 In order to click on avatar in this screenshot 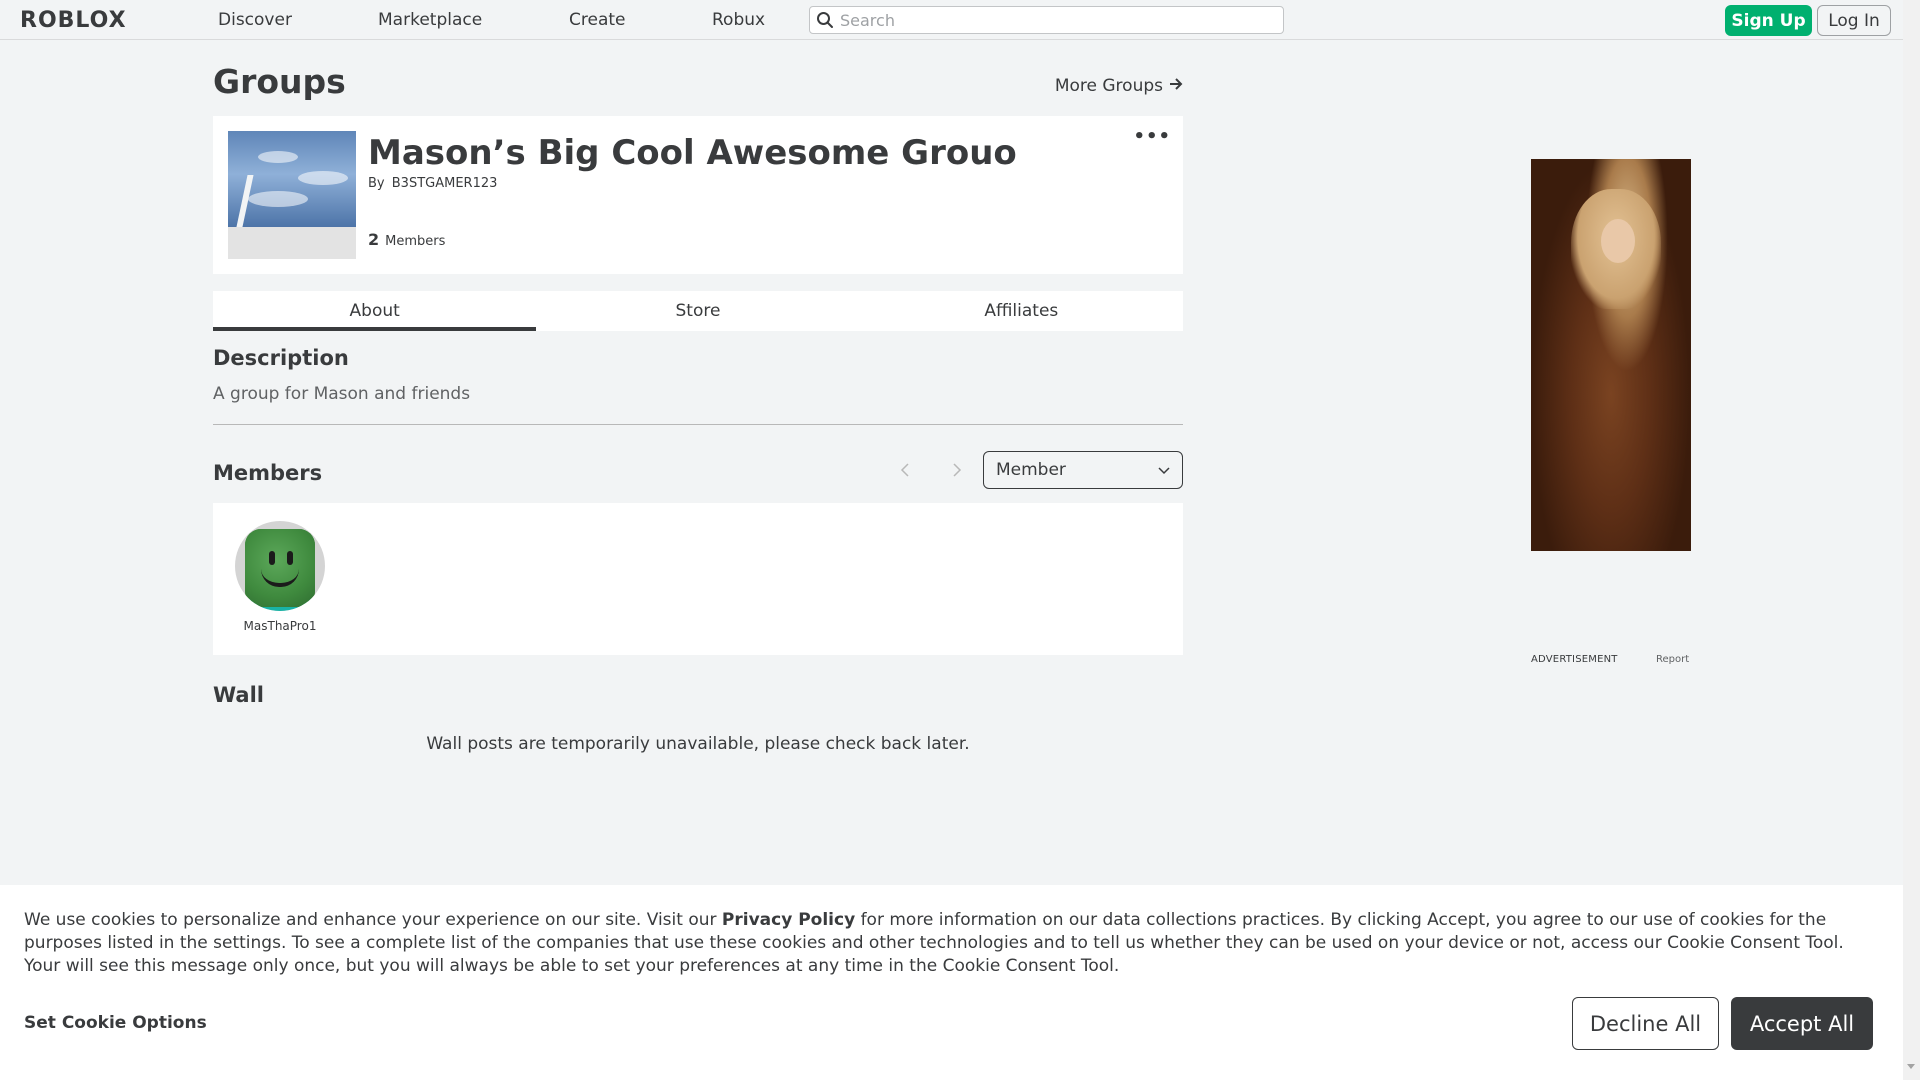, I will do `click(280, 566)`.